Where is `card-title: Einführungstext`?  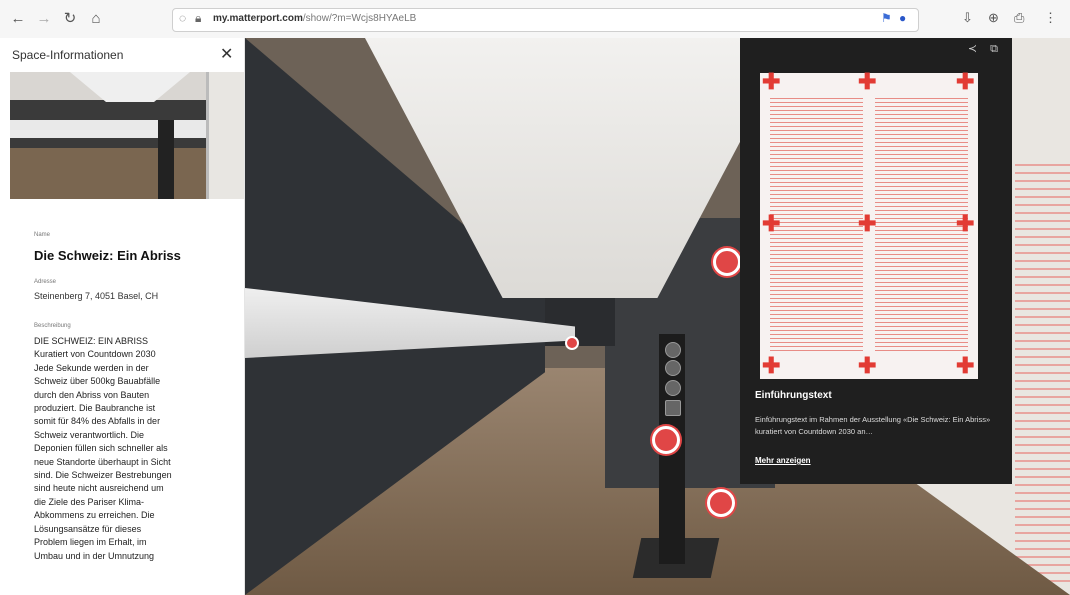
card-title: Einführungstext is located at coordinates (793, 395).